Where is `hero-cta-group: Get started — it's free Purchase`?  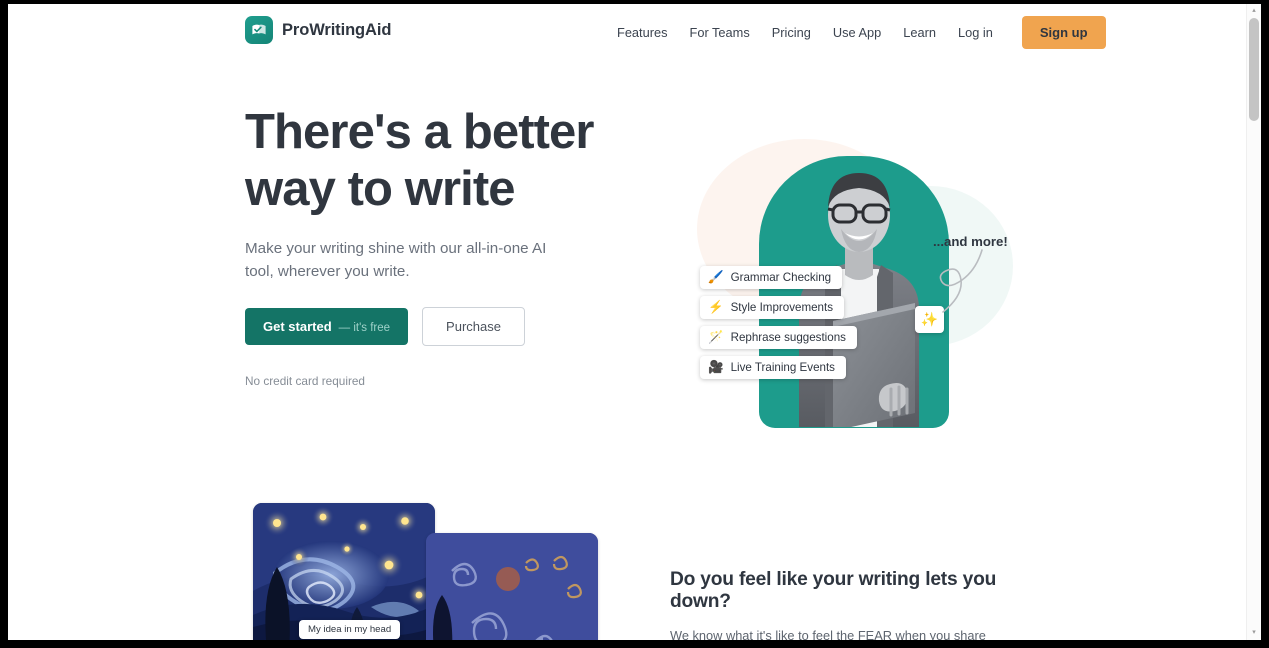
hero-cta-group: Get started — it's free Purchase is located at coordinates (435, 326).